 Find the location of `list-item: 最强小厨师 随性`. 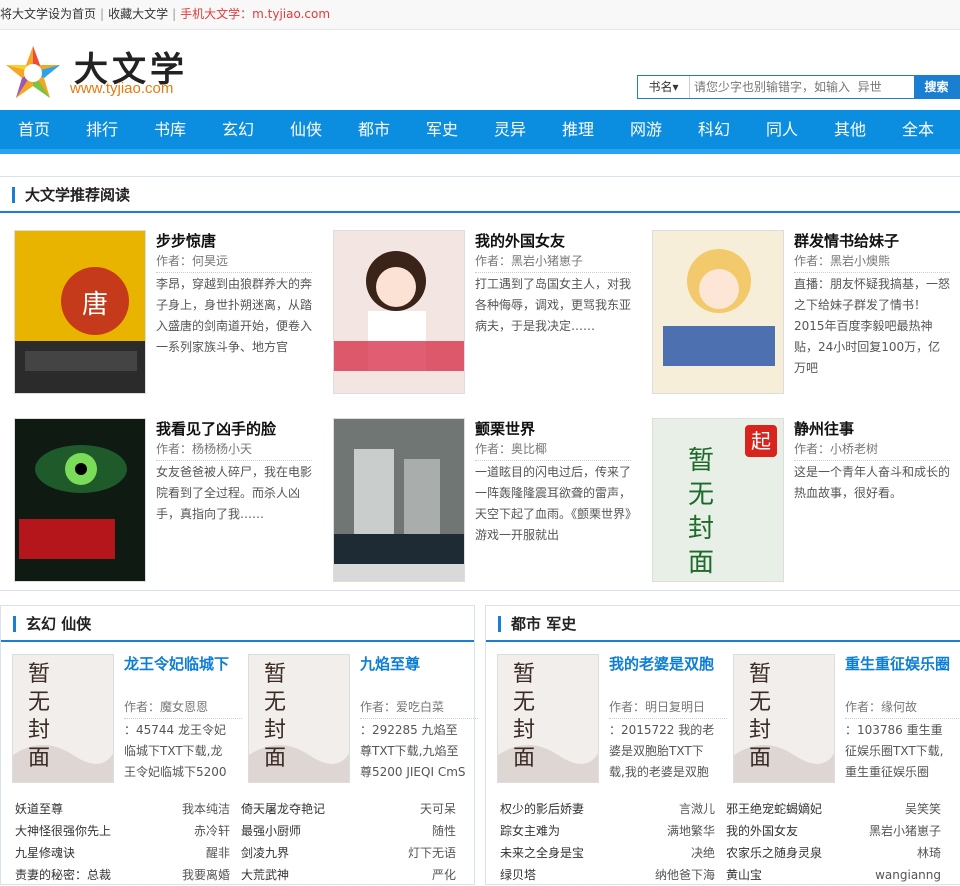

list-item: 最强小厨师 随性 is located at coordinates (348, 831).